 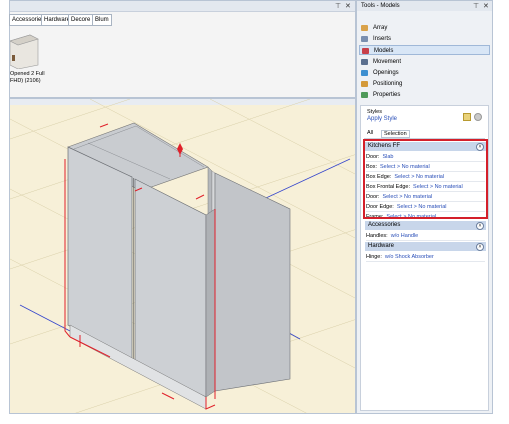 I want to click on prop-row-handles: Handles: w/o Handle, so click(x=425, y=236).